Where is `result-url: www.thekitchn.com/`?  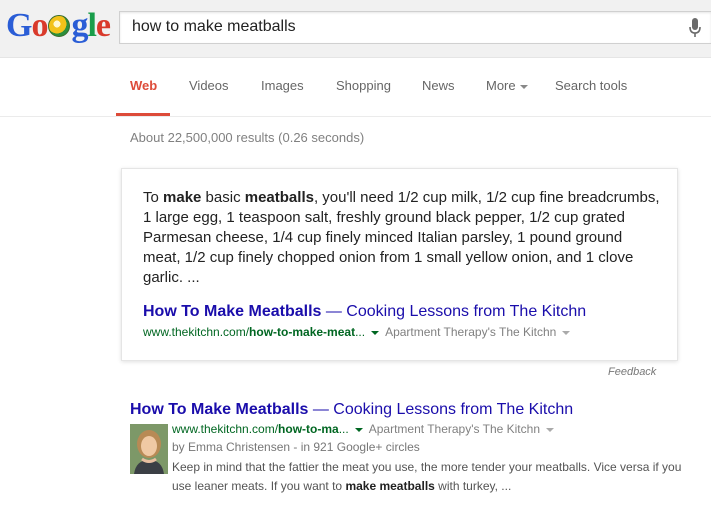
result-url: www.thekitchn.com/ is located at coordinates (225, 429).